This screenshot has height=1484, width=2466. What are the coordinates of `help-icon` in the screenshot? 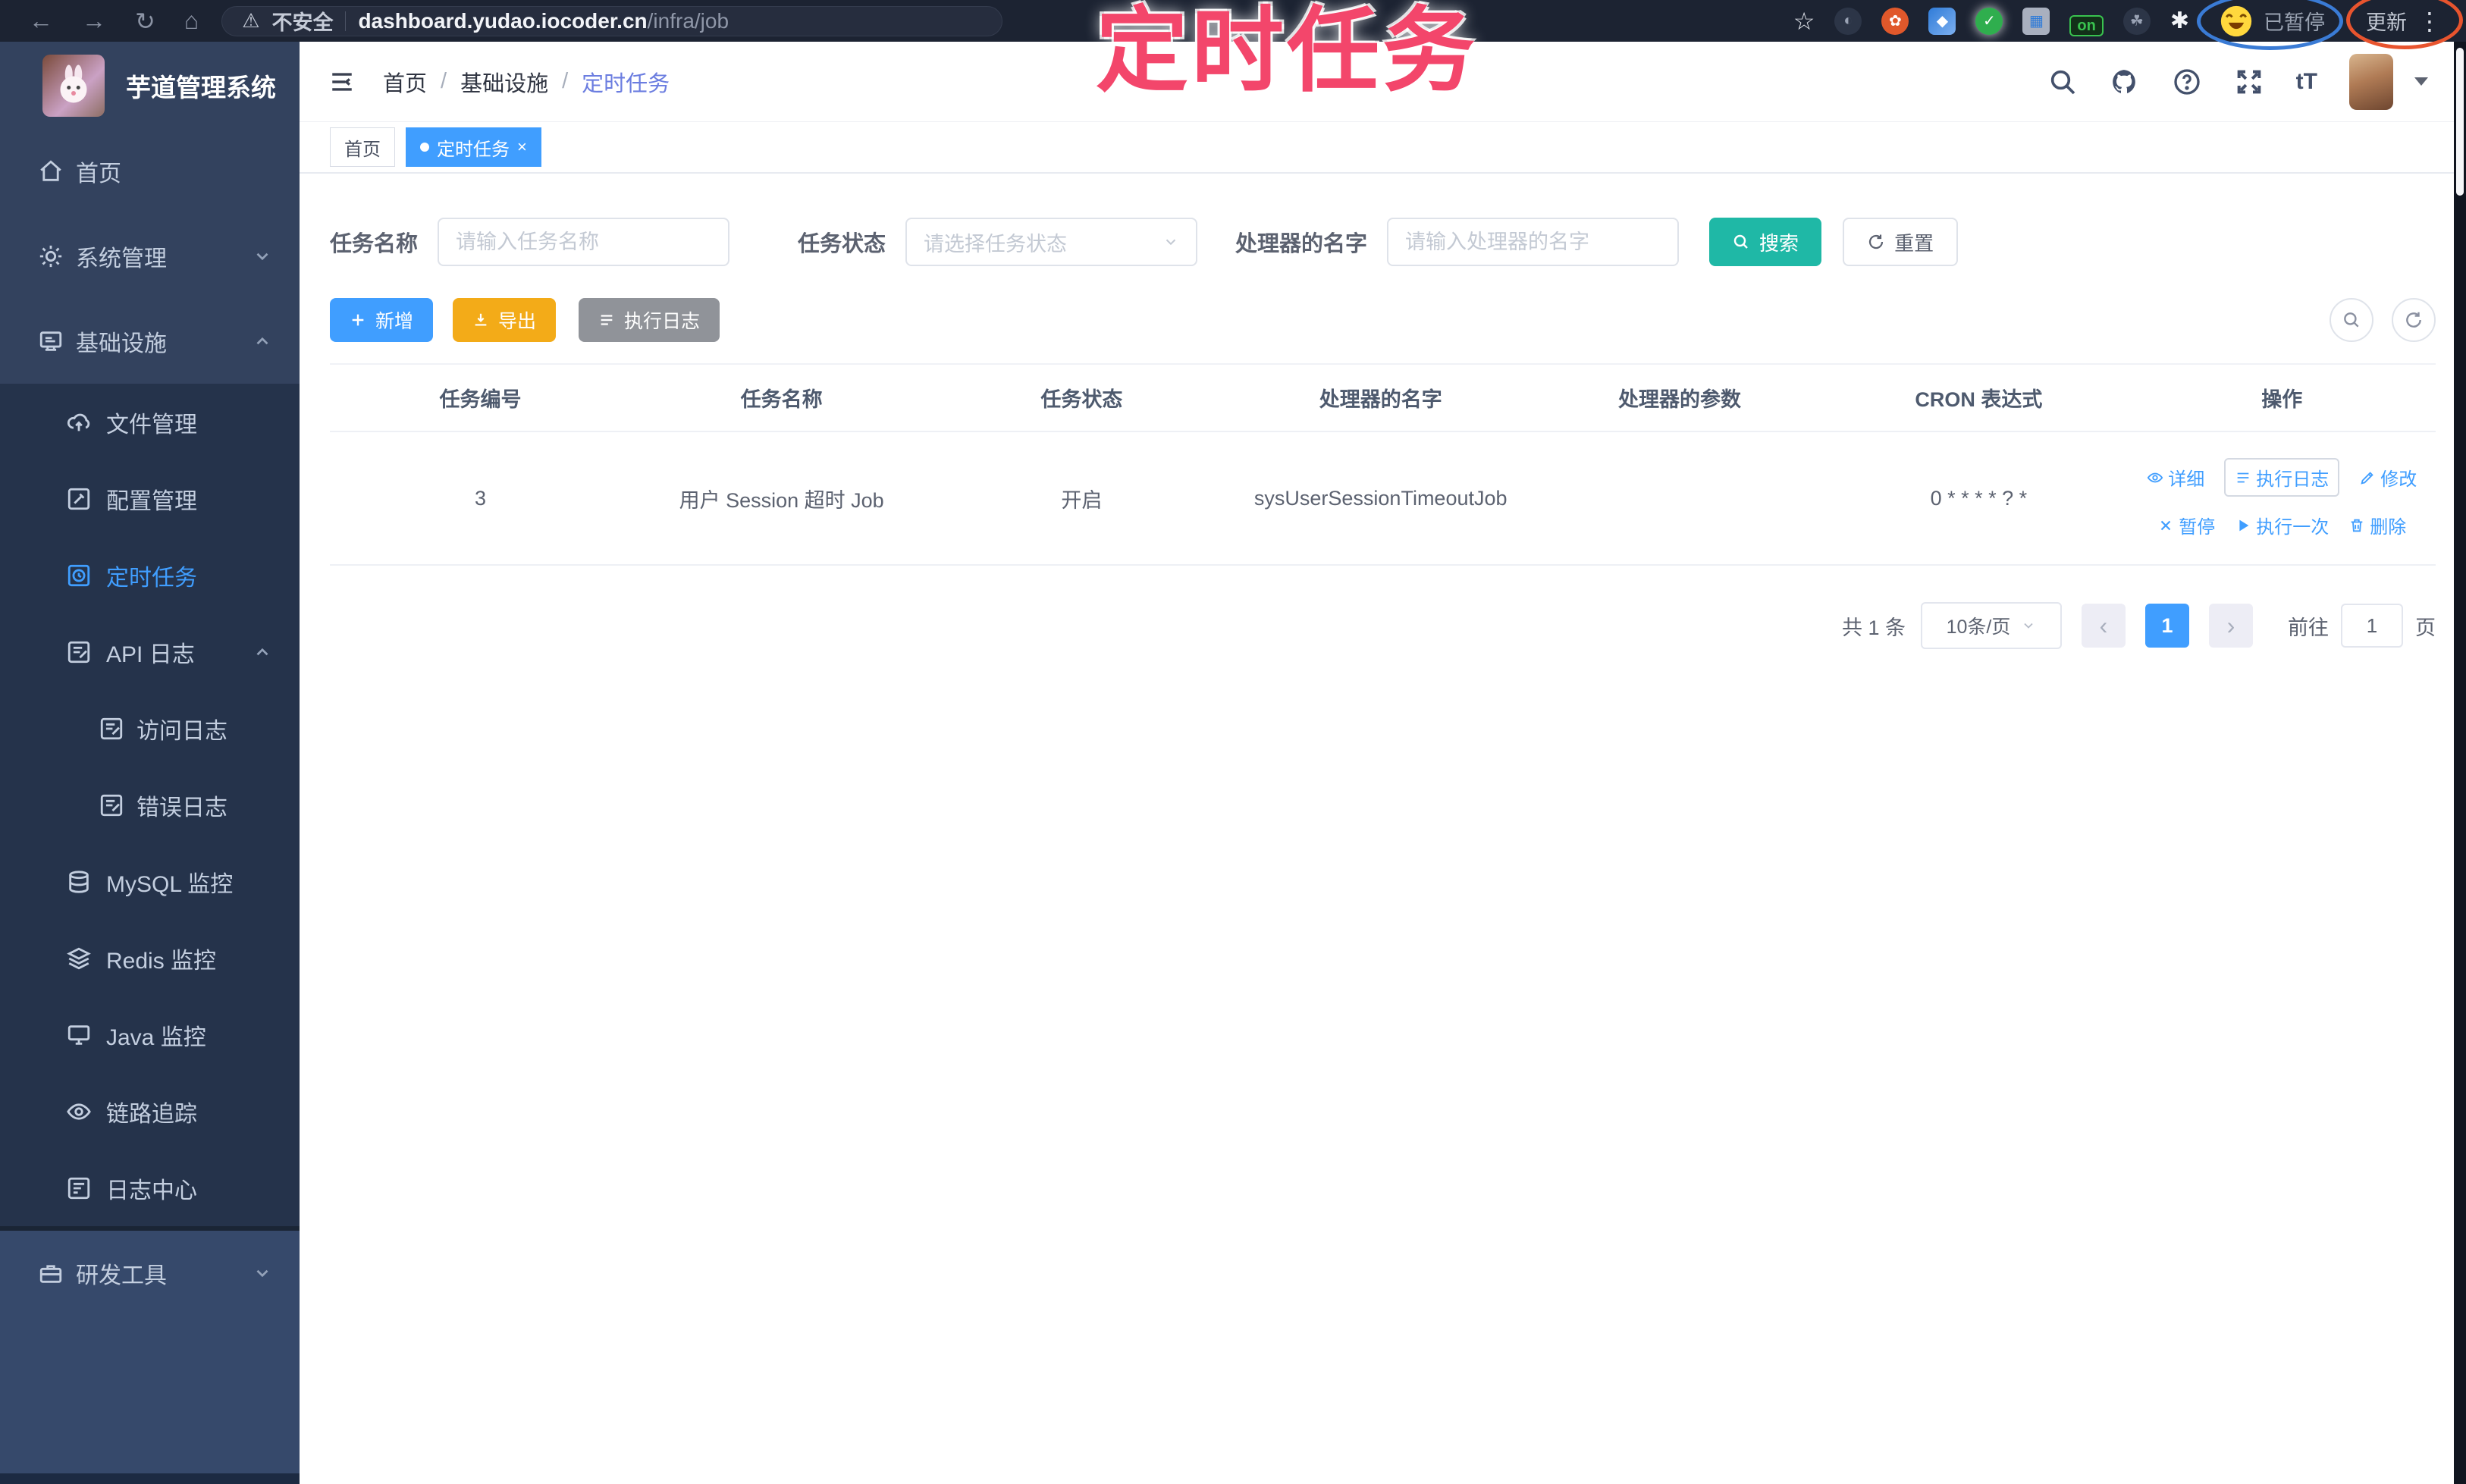 It's located at (2187, 82).